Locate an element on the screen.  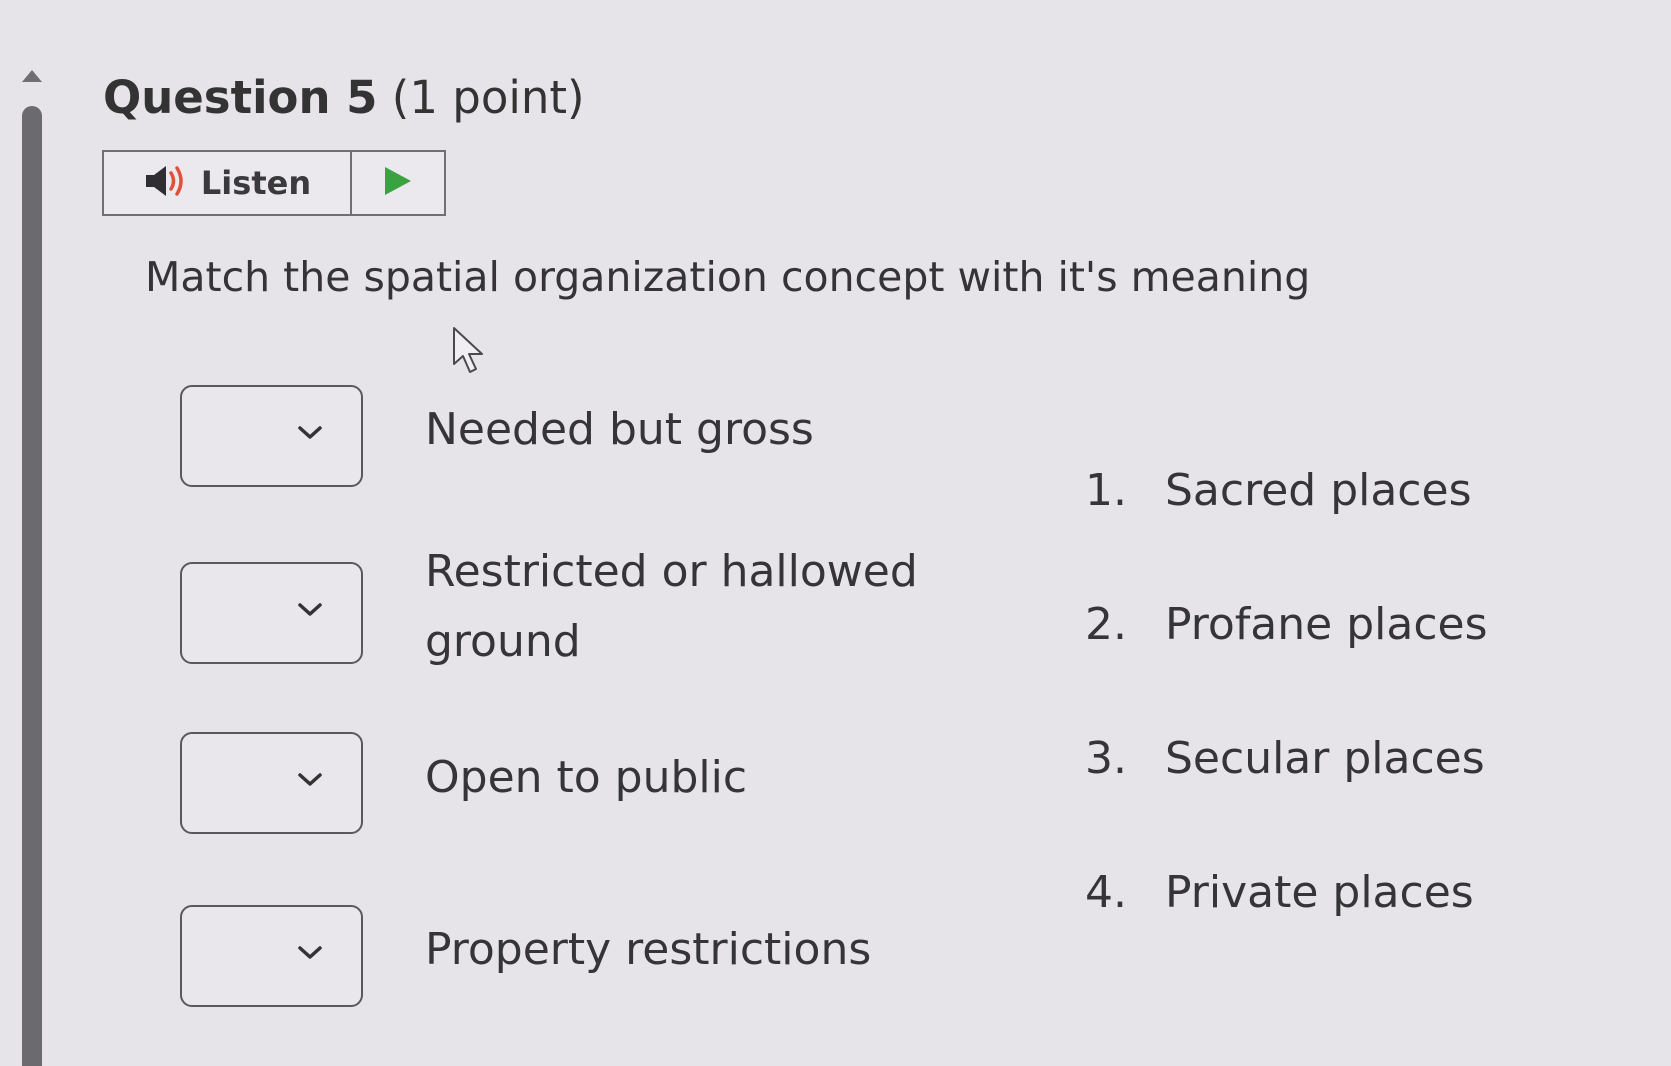
answer-label: Sacred places is located at coordinates (1318, 490).